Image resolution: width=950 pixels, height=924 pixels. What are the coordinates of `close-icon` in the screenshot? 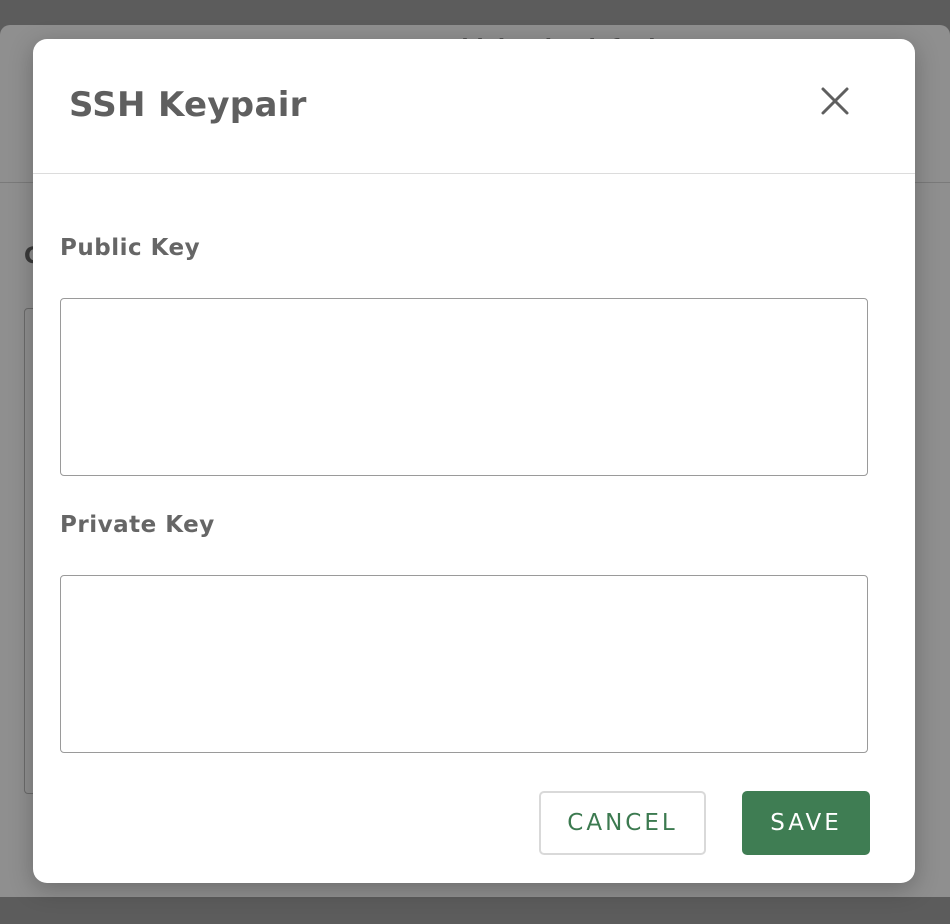 It's located at (835, 101).